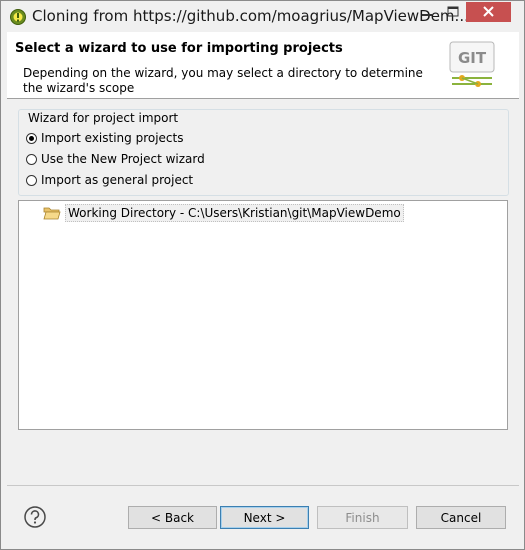 The image size is (525, 550). What do you see at coordinates (112, 138) in the screenshot?
I see `radio-label: Import existing projects` at bounding box center [112, 138].